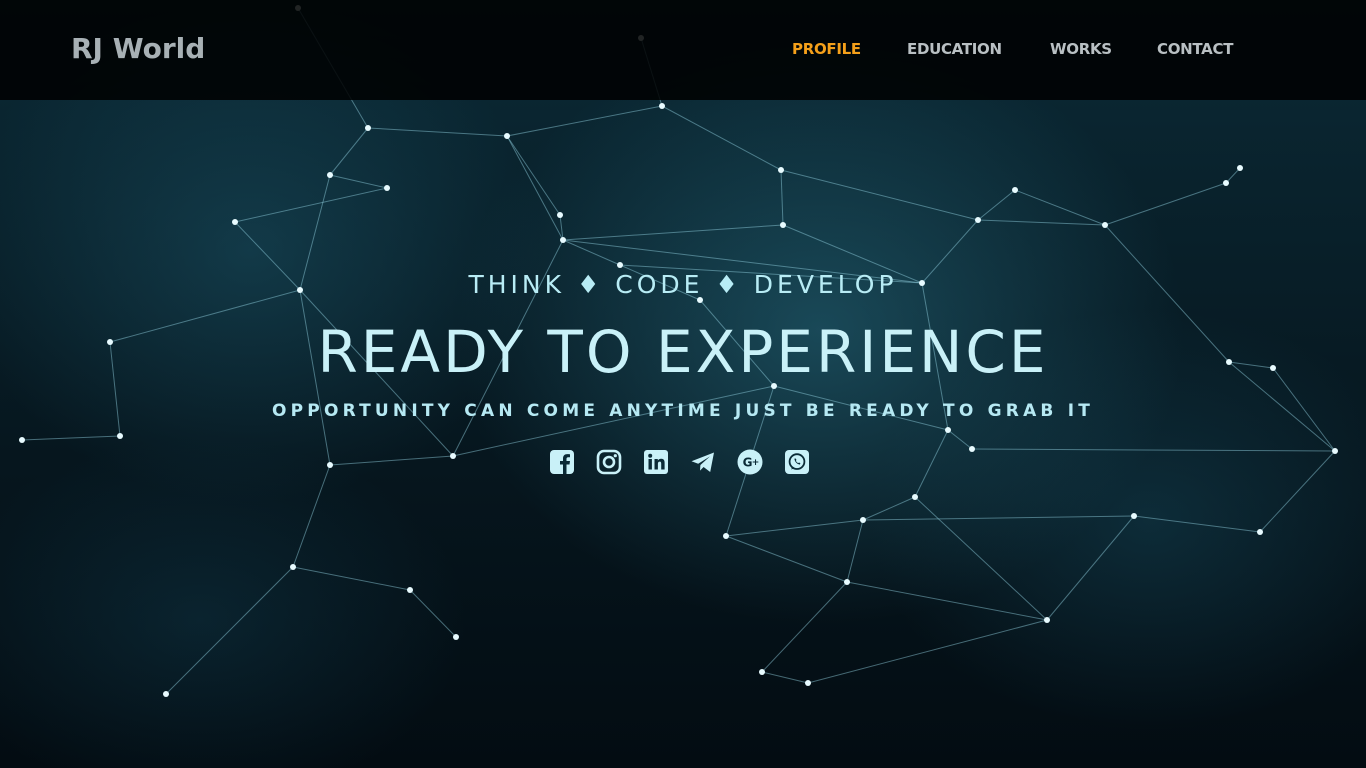 The height and width of the screenshot is (768, 1366). Describe the element at coordinates (683, 352) in the screenshot. I see `hero-headline: READY TO EXPERIENCE` at that location.